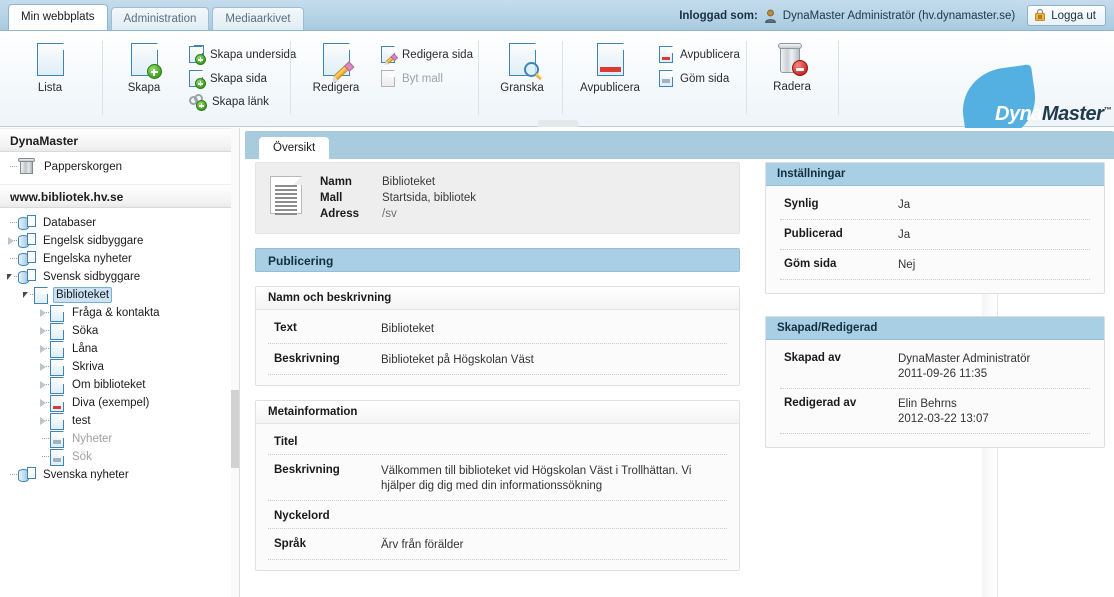 The height and width of the screenshot is (597, 1114). I want to click on tree-item-nyheter: Nyheter, so click(119, 439).